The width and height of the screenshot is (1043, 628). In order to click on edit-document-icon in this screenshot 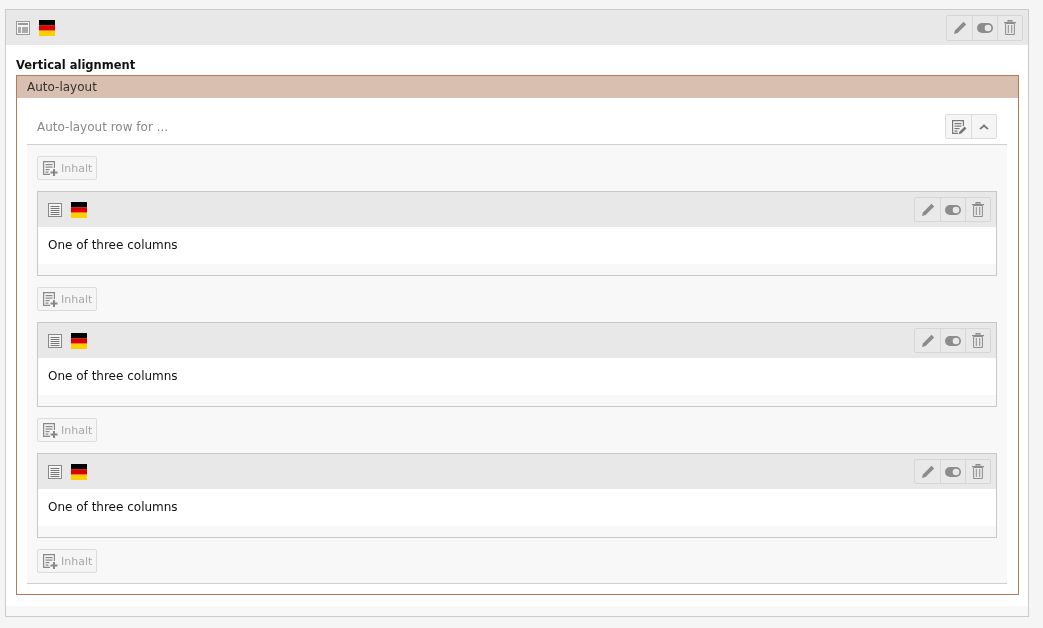, I will do `click(959, 126)`.